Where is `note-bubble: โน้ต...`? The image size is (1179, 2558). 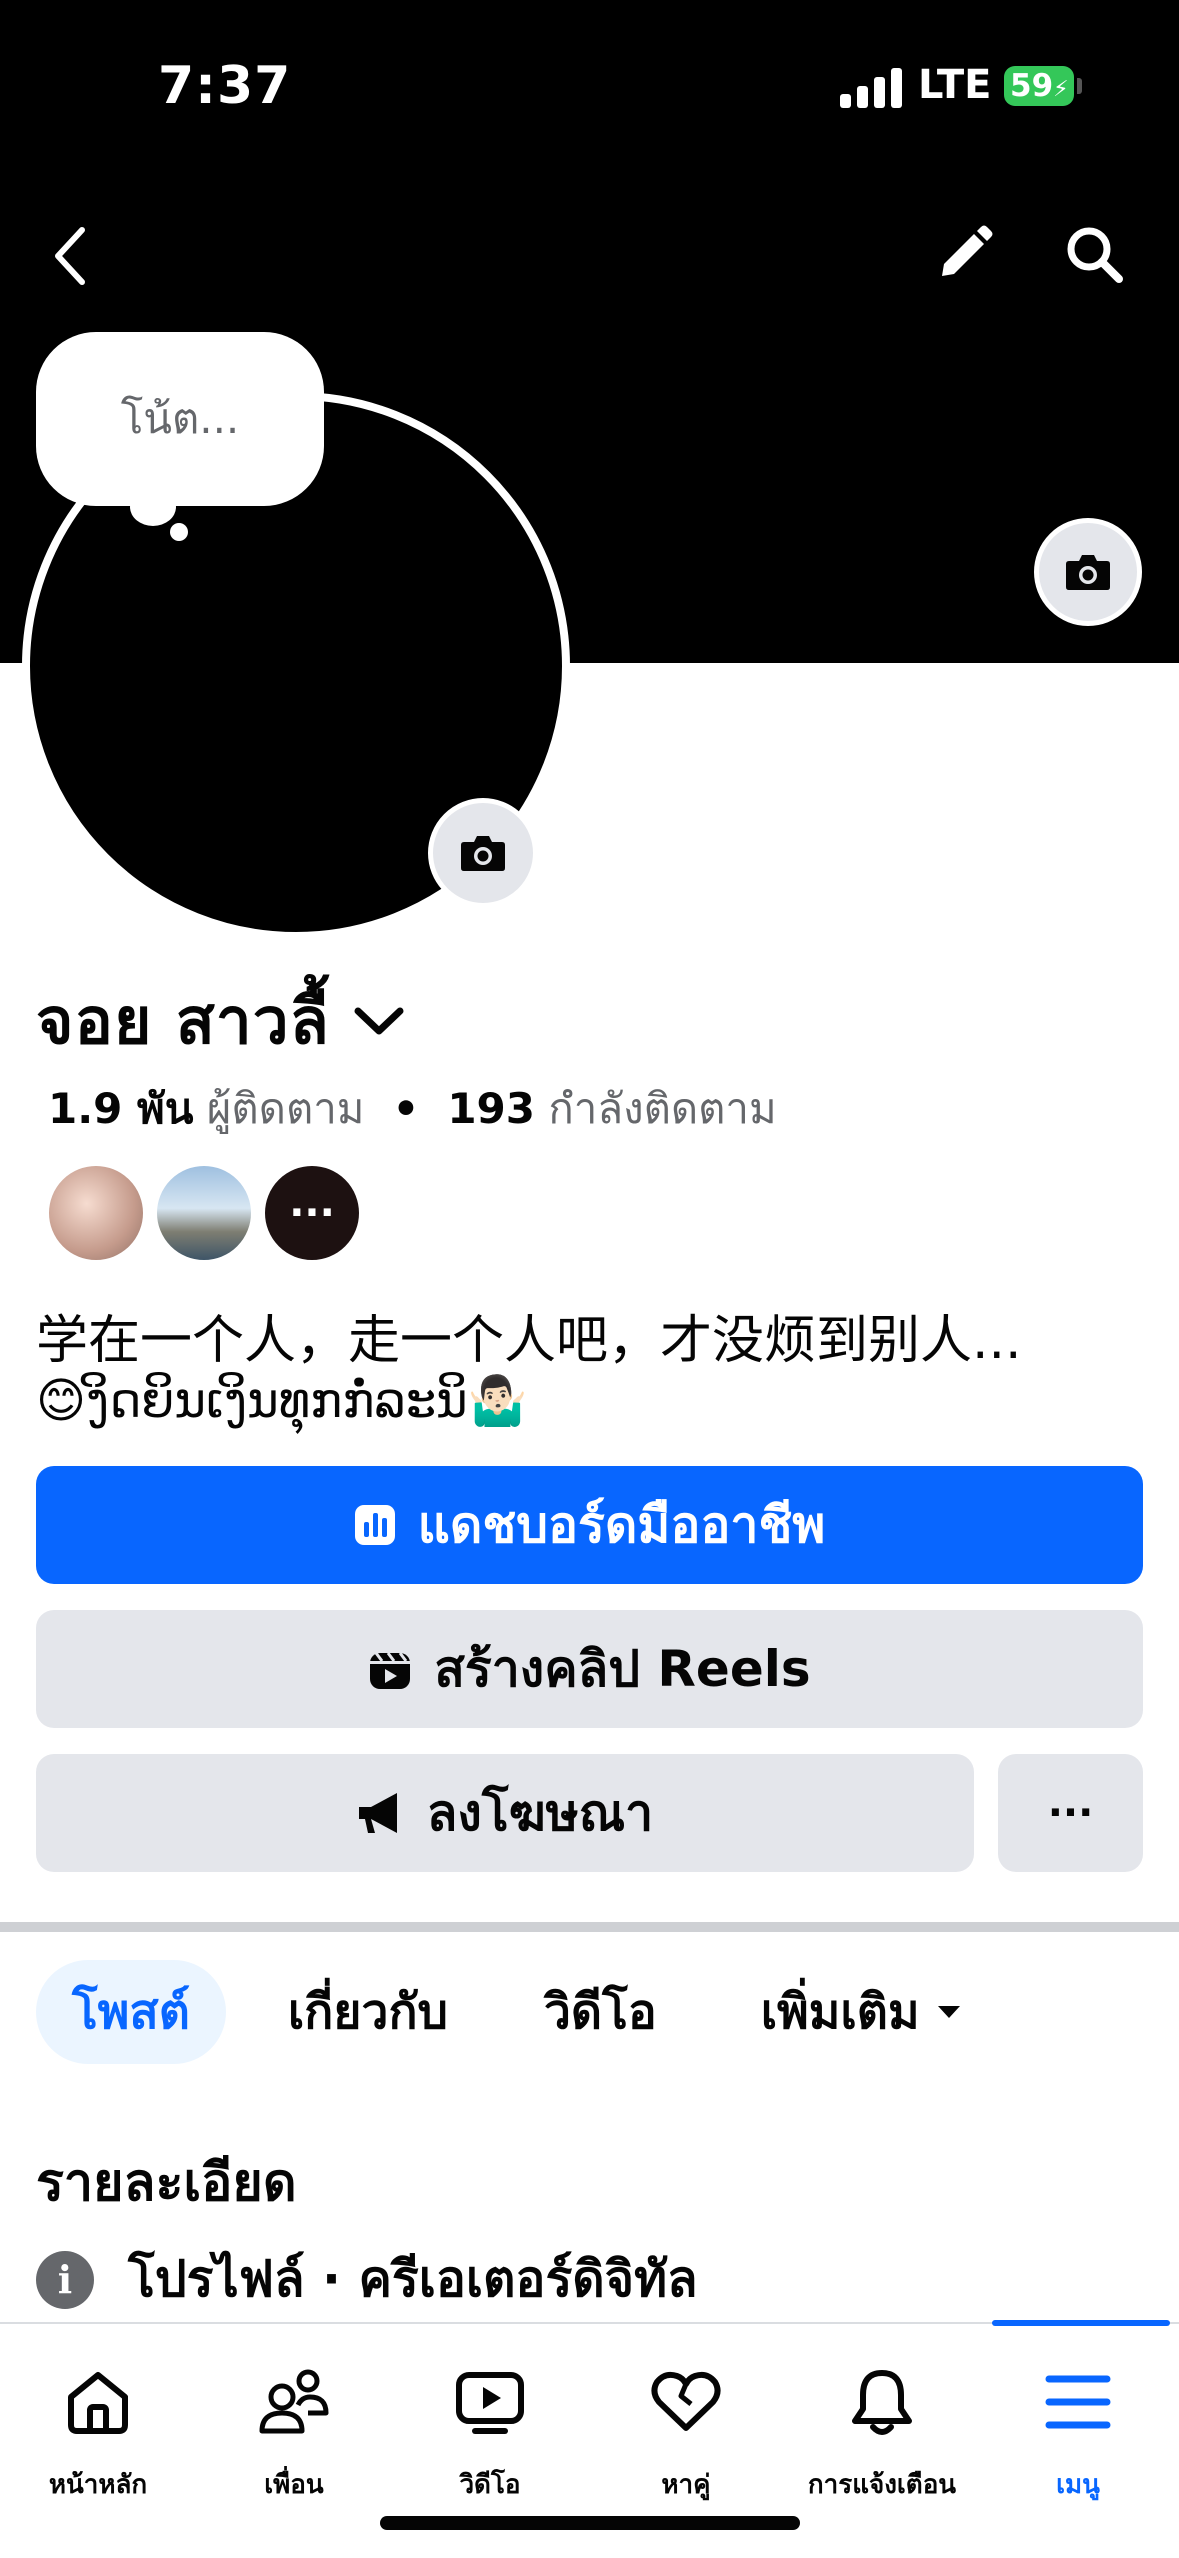 note-bubble: โน้ต... is located at coordinates (180, 419).